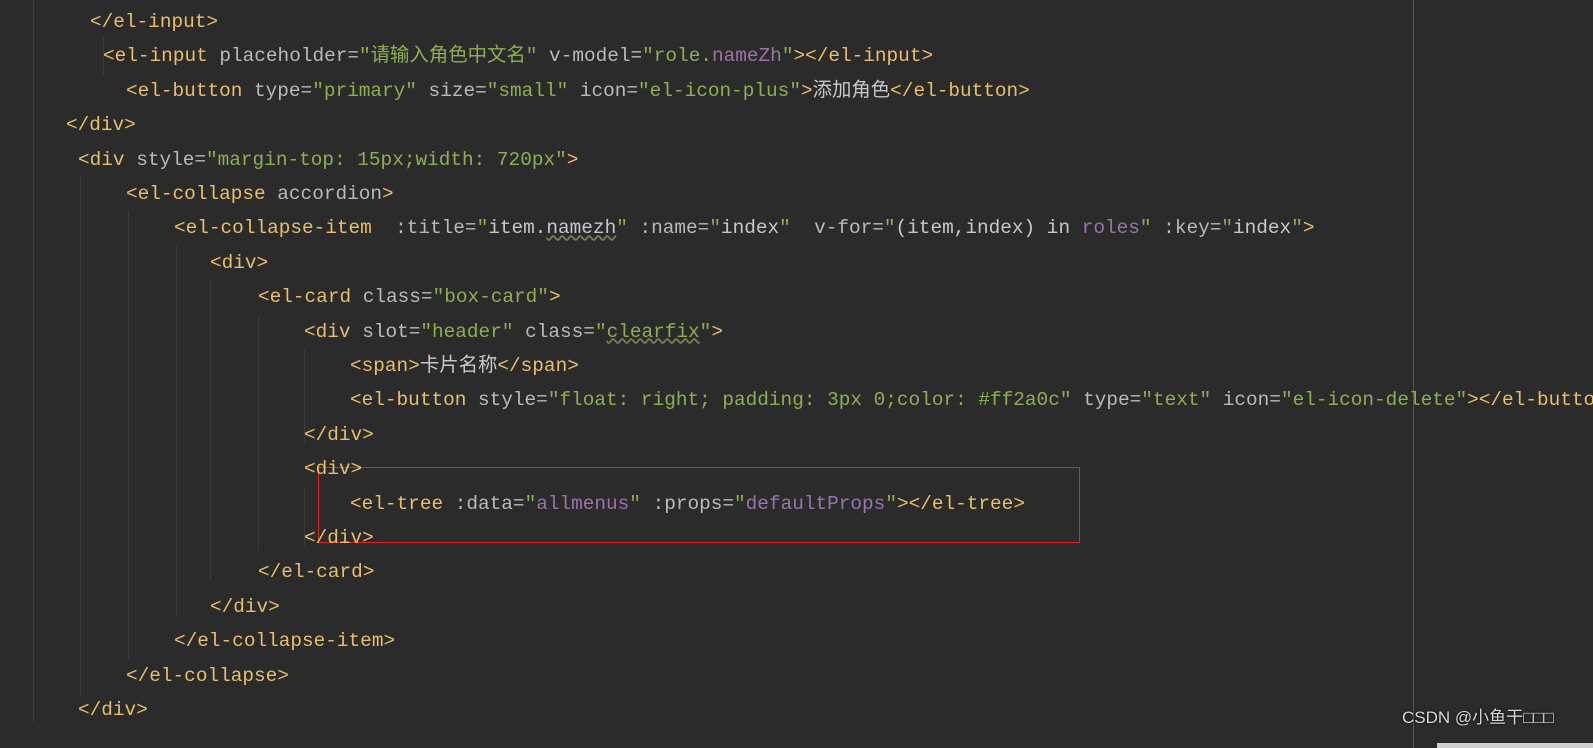 Image resolution: width=1593 pixels, height=748 pixels. I want to click on code-line: <el-card class="box-card">, so click(409, 297).